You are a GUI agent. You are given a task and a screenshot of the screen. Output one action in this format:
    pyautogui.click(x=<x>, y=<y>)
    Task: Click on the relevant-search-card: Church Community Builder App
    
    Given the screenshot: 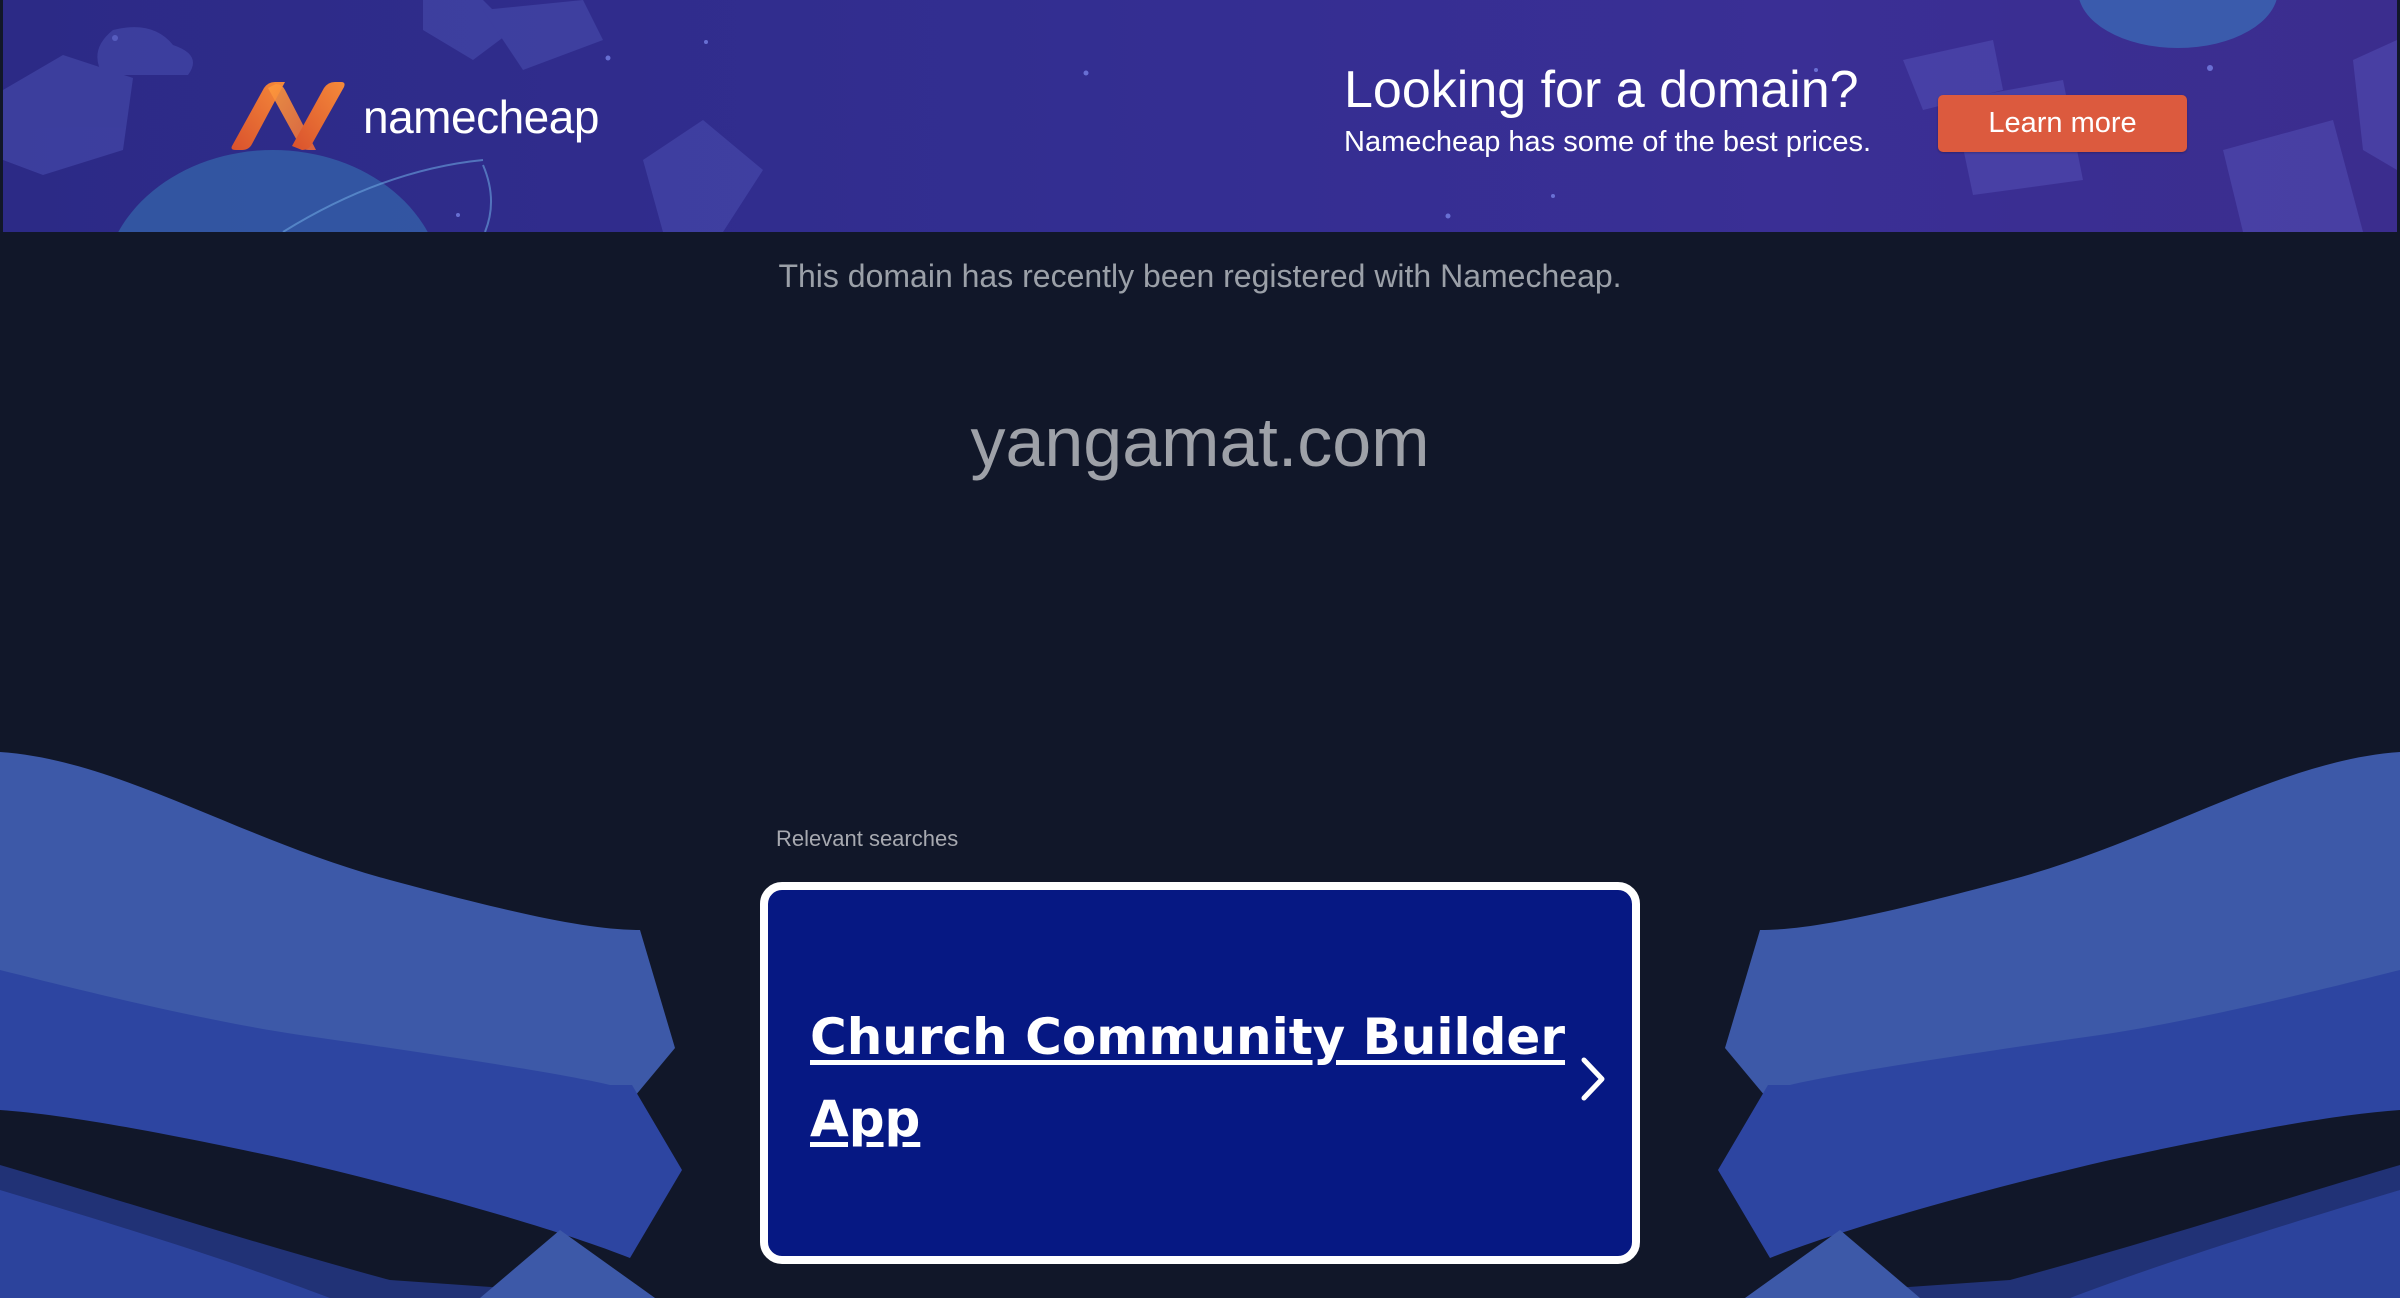 What is the action you would take?
    pyautogui.click(x=1200, y=1073)
    